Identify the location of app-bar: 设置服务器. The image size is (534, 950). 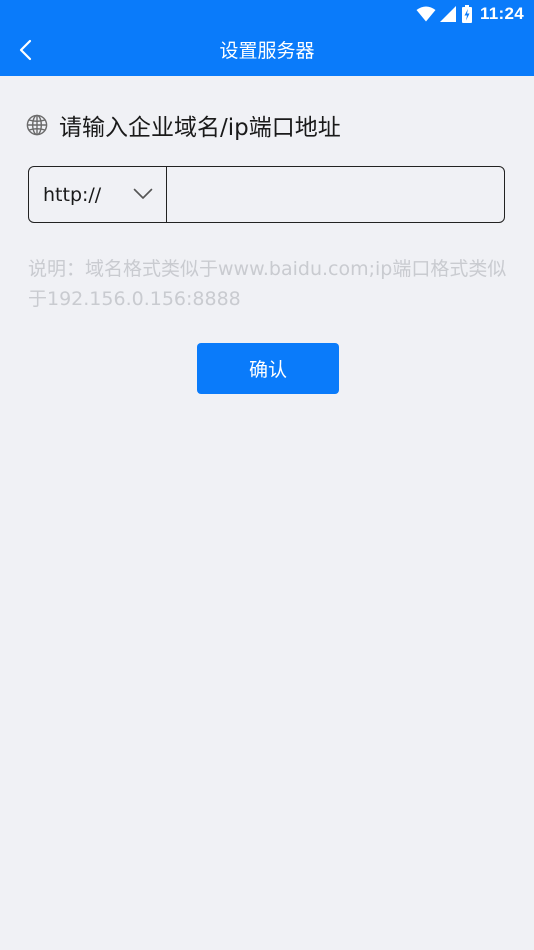
(267, 52).